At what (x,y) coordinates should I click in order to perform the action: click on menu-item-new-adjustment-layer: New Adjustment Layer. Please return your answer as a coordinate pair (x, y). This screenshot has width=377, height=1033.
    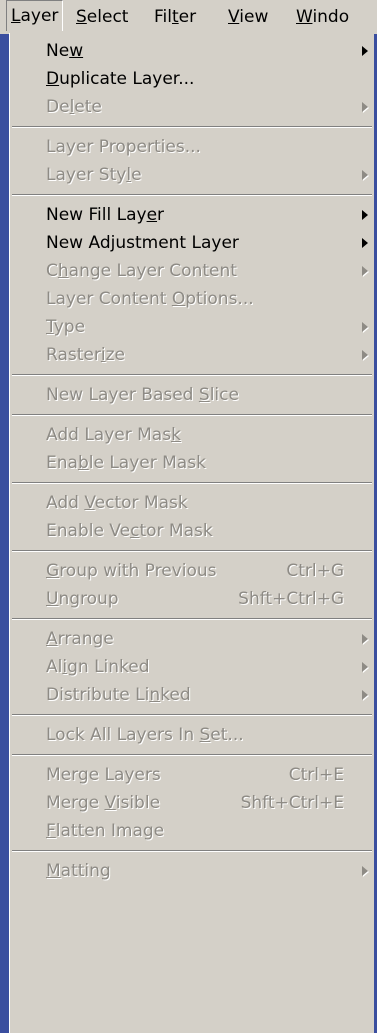
    Looking at the image, I should click on (192, 243).